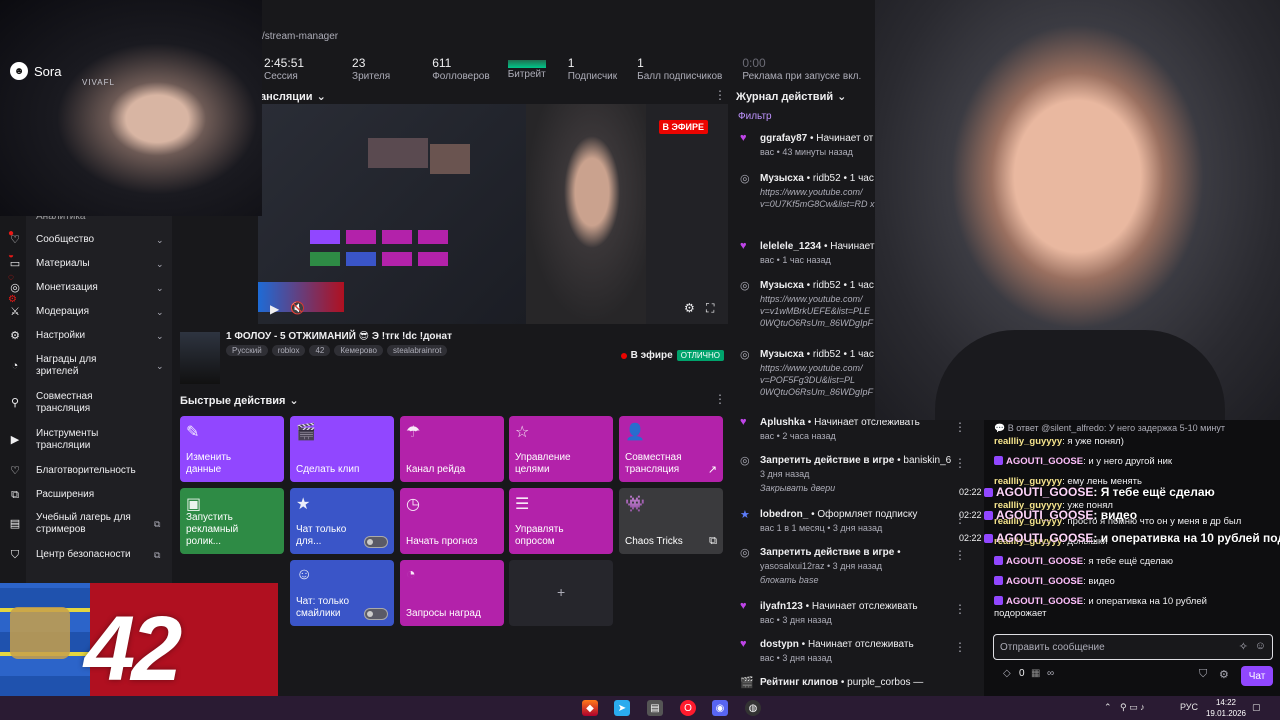  What do you see at coordinates (87, 264) in the screenshot?
I see `sidebar-item-content: ▭ Материалы ⌄` at bounding box center [87, 264].